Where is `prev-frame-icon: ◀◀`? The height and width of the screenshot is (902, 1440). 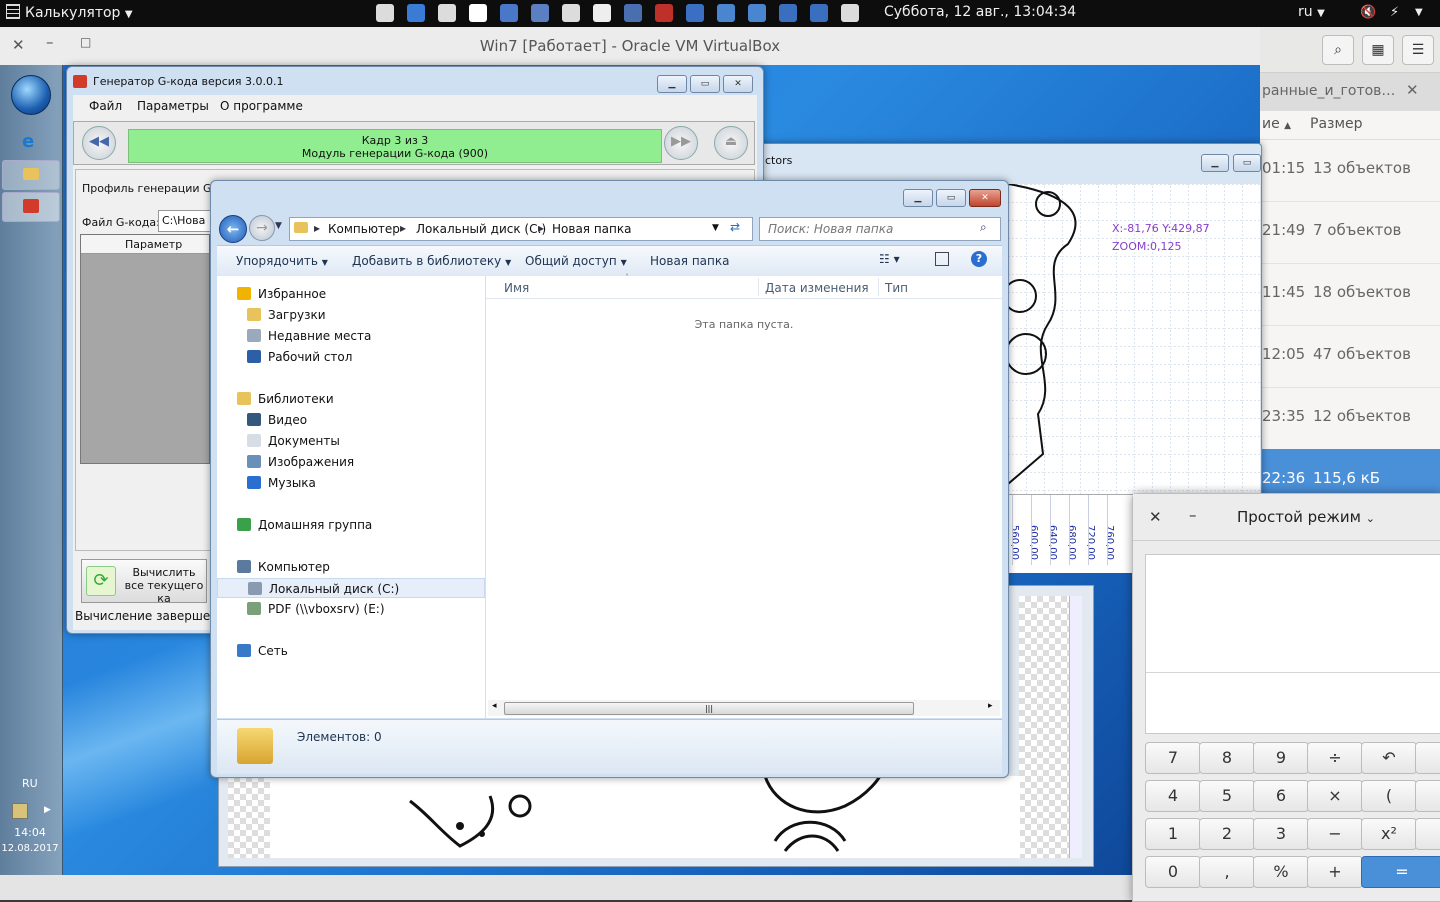
prev-frame-icon: ◀◀ is located at coordinates (99, 143).